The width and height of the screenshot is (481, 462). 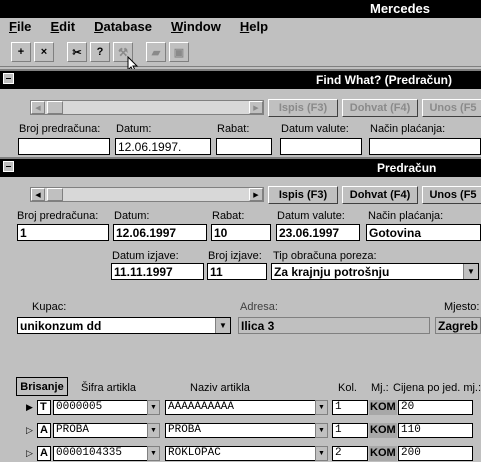 I want to click on mjesto-field: Zagreb, so click(x=458, y=325).